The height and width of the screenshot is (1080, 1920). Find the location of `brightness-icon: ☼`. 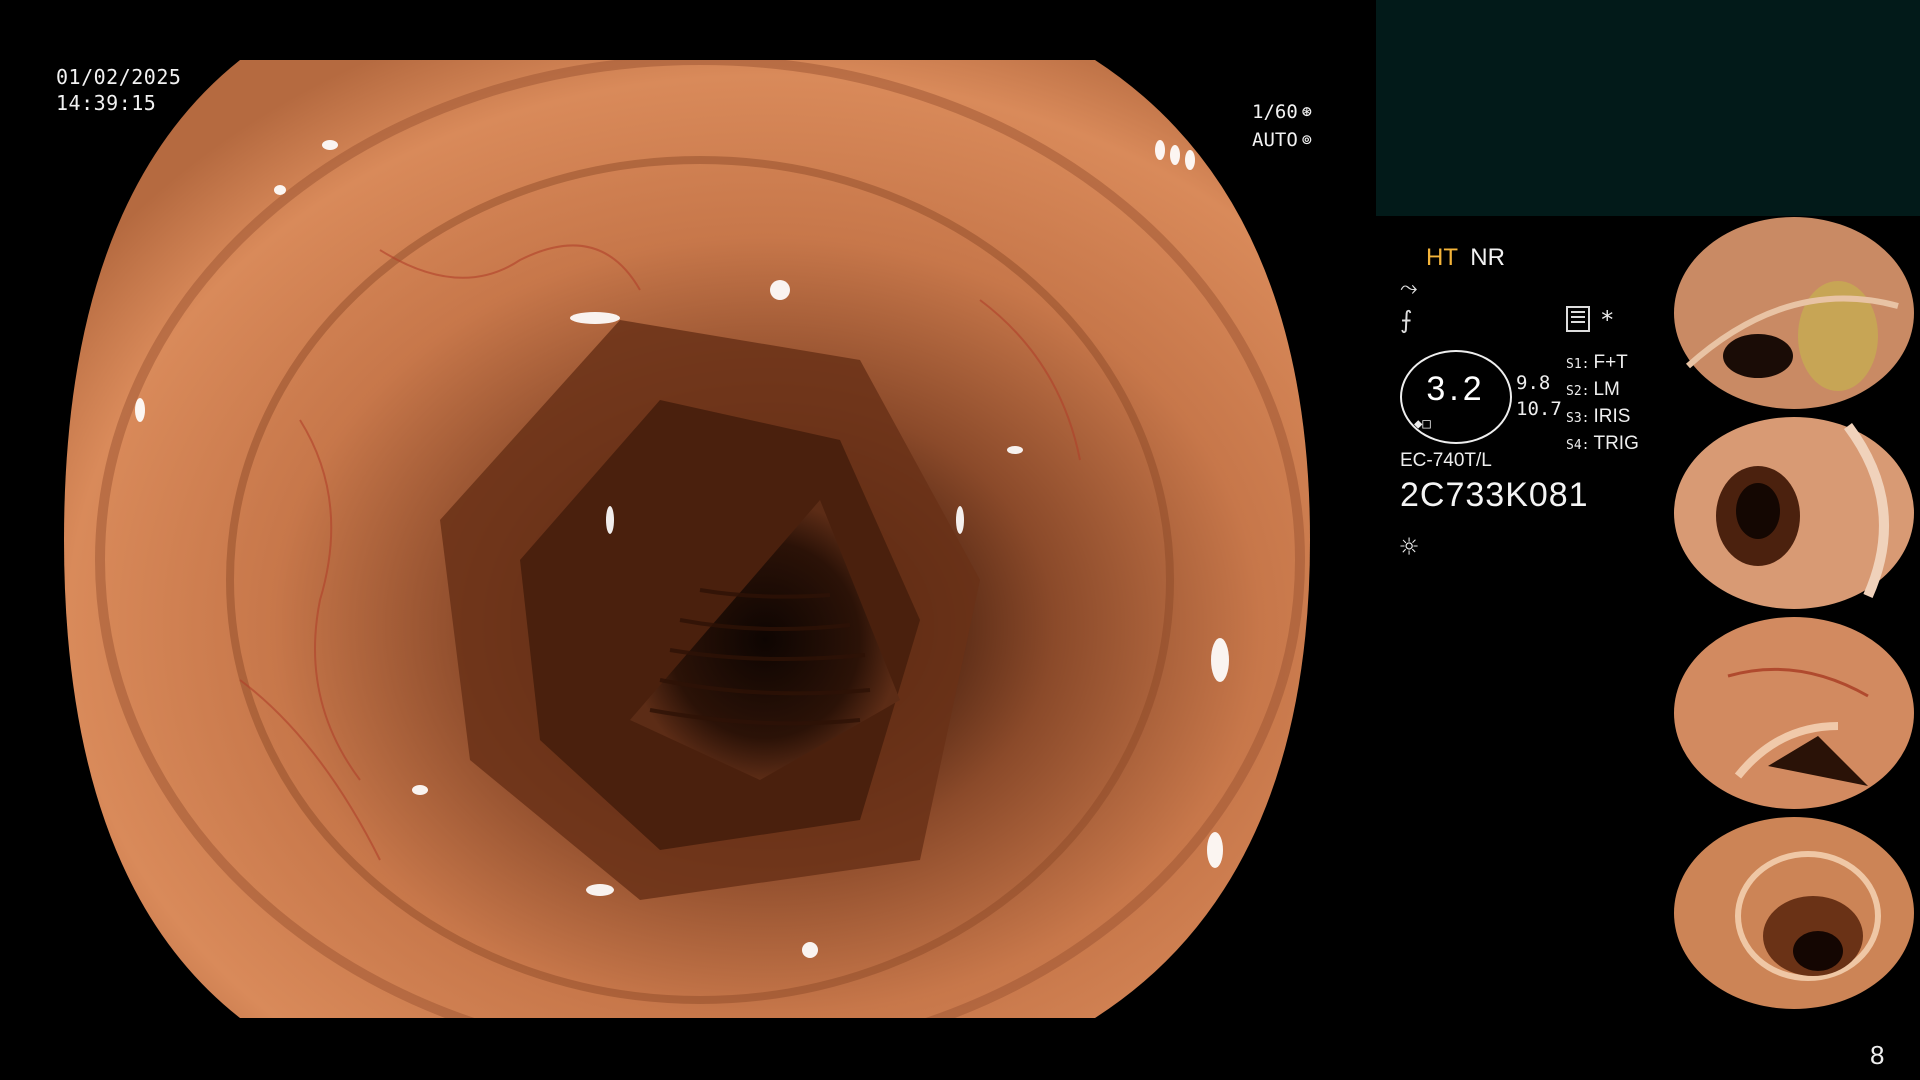

brightness-icon: ☼ is located at coordinates (1409, 547).